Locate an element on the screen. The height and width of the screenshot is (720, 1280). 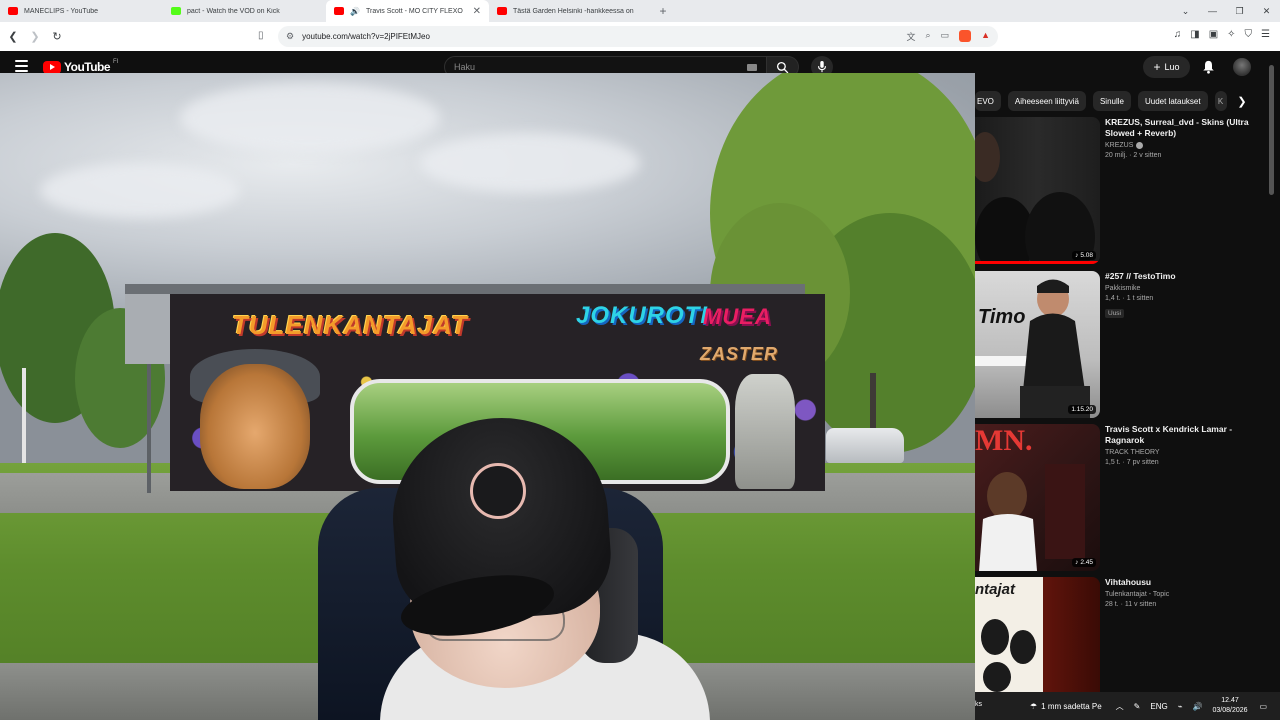
browser-tab-garden-helsinki: Tästä Garden Helsinki -hankkeessa on is located at coordinates (570, 11).